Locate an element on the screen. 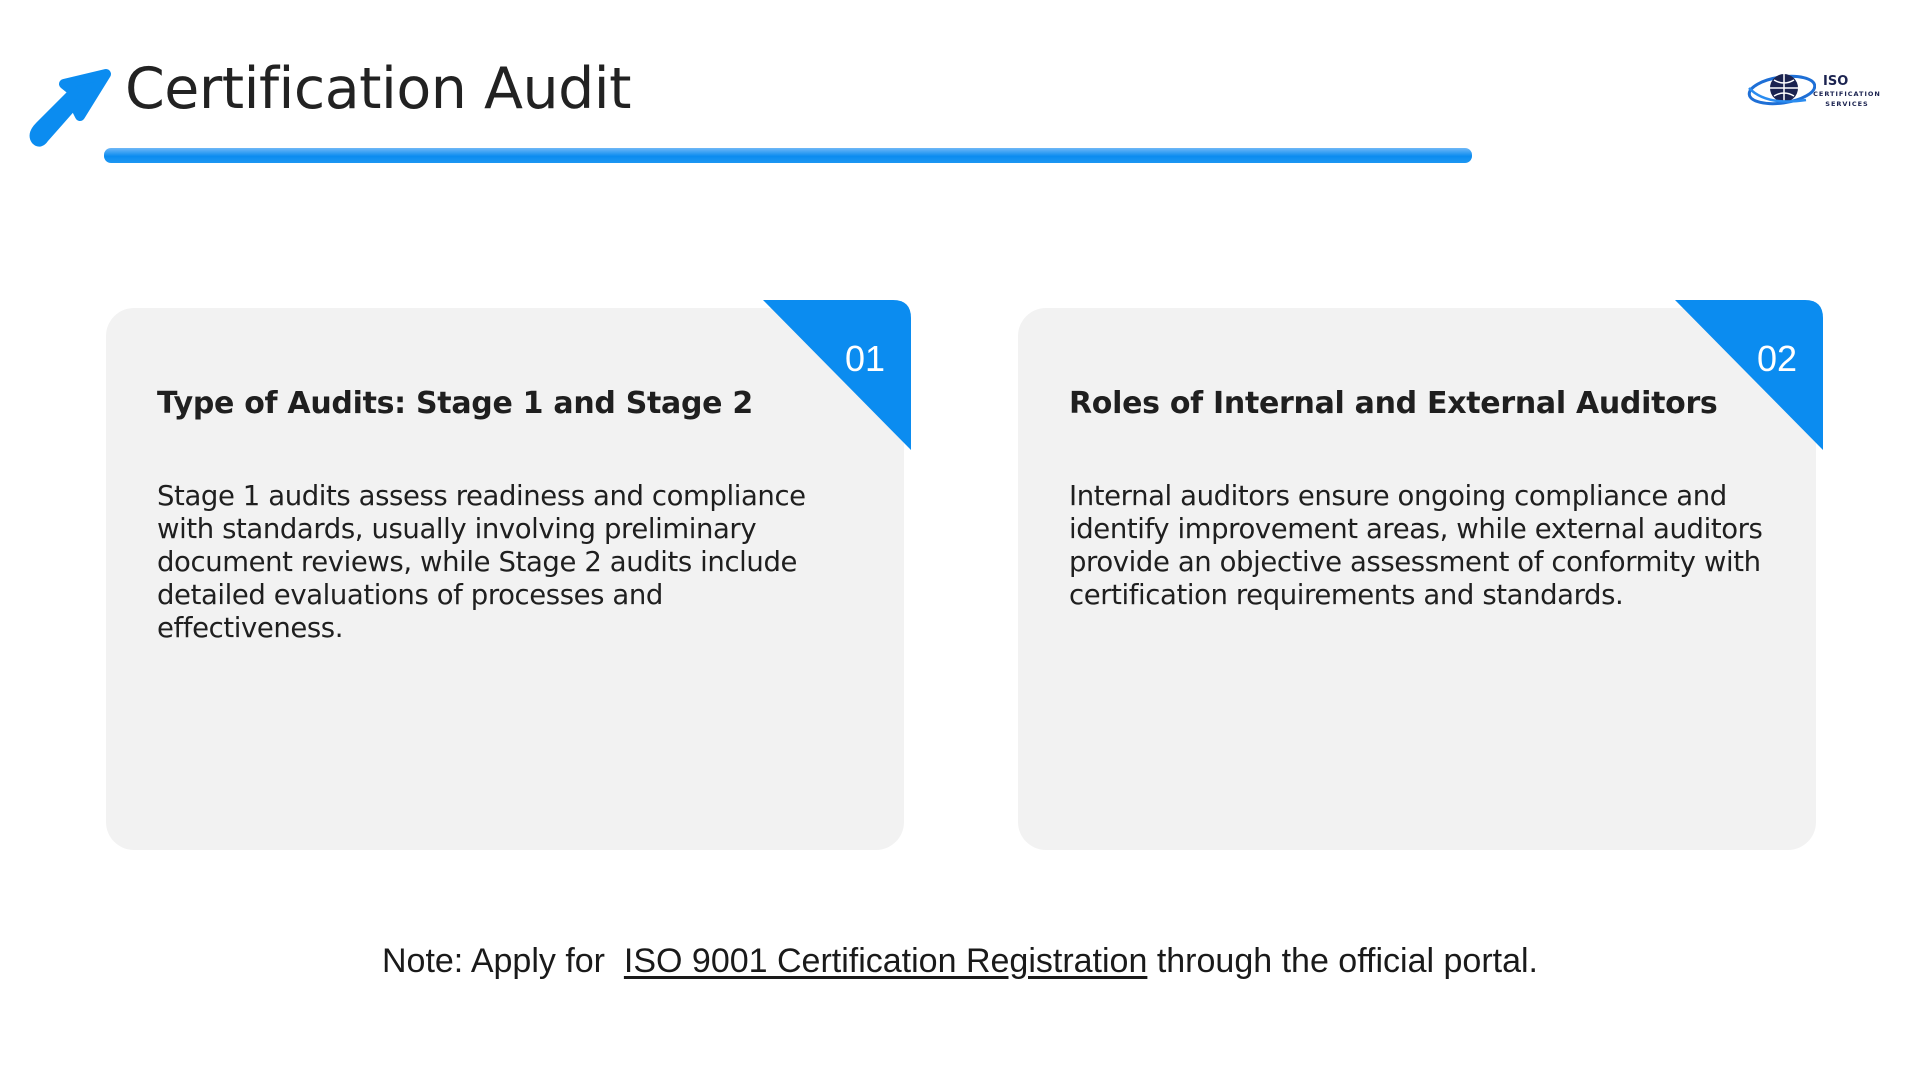 This screenshot has height=1080, width=1920. certification-registration-link: ISO 9001 Certification Registration is located at coordinates (885, 961).